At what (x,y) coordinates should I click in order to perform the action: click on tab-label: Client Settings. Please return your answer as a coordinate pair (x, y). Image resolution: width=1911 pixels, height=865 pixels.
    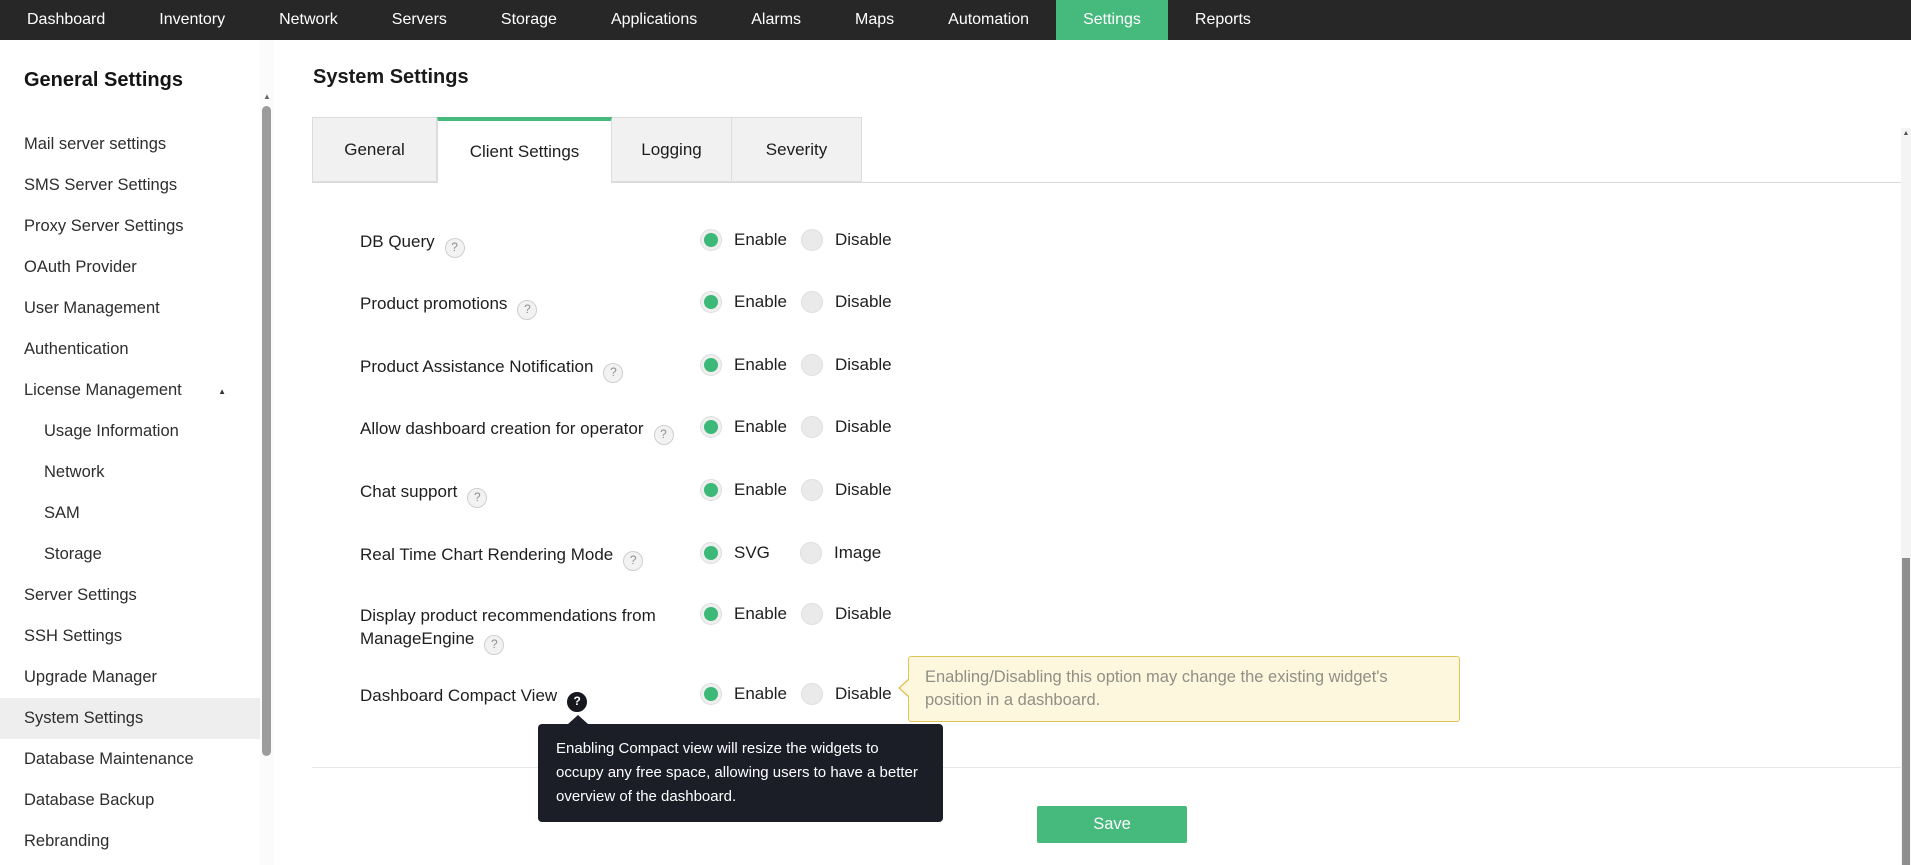
    Looking at the image, I should click on (524, 151).